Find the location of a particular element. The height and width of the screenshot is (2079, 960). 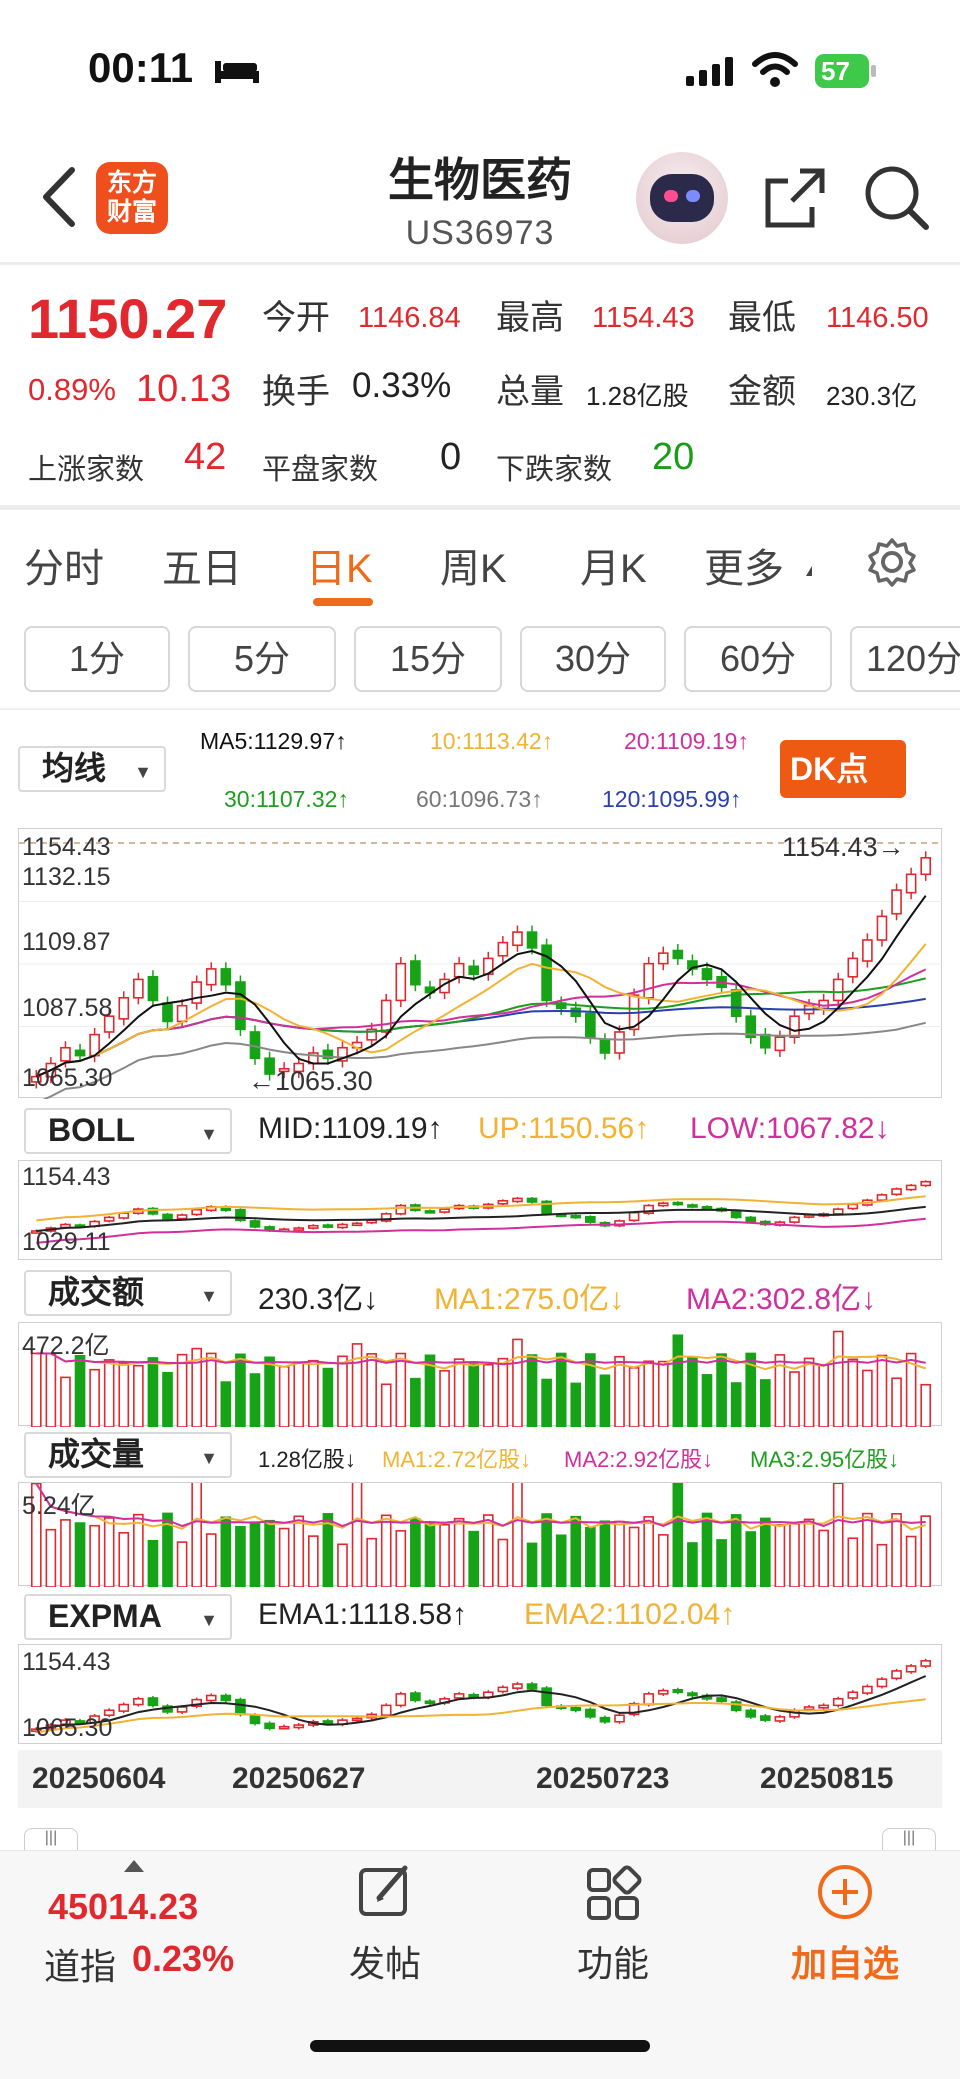

indicator-select-boll: BOLL ▼ is located at coordinates (128, 1131).